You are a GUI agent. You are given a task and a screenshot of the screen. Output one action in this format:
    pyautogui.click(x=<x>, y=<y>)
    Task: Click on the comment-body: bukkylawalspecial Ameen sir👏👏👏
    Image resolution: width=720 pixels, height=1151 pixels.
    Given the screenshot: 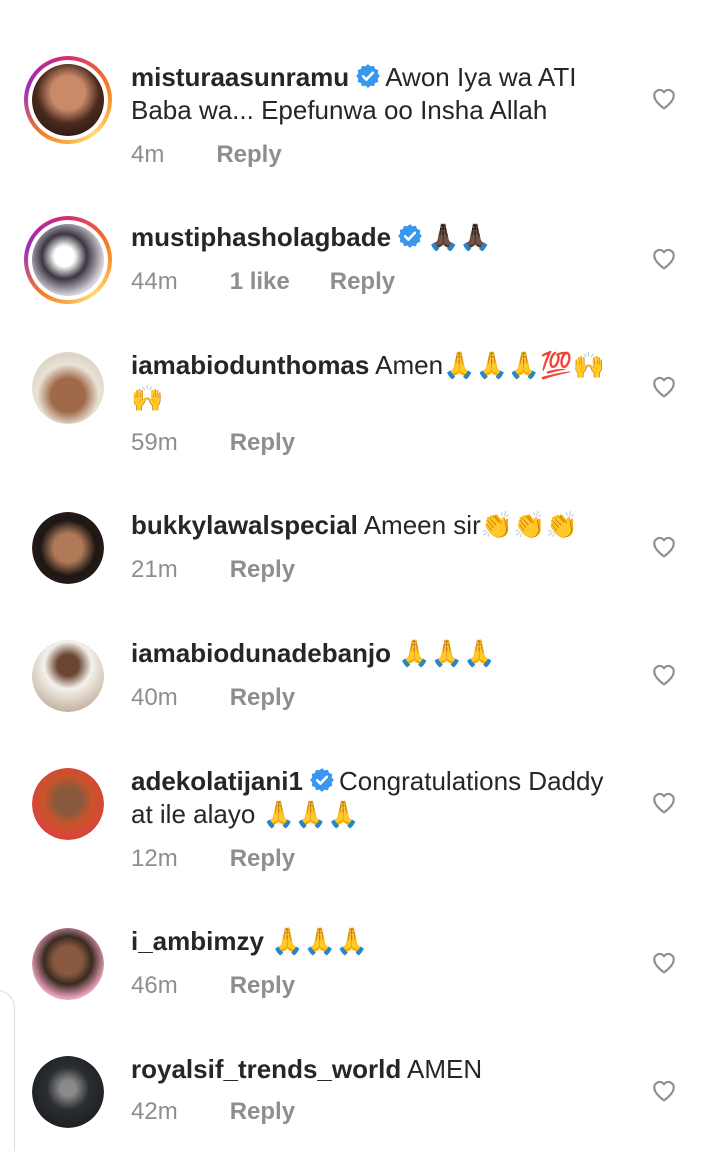 What is the action you would take?
    pyautogui.click(x=371, y=525)
    